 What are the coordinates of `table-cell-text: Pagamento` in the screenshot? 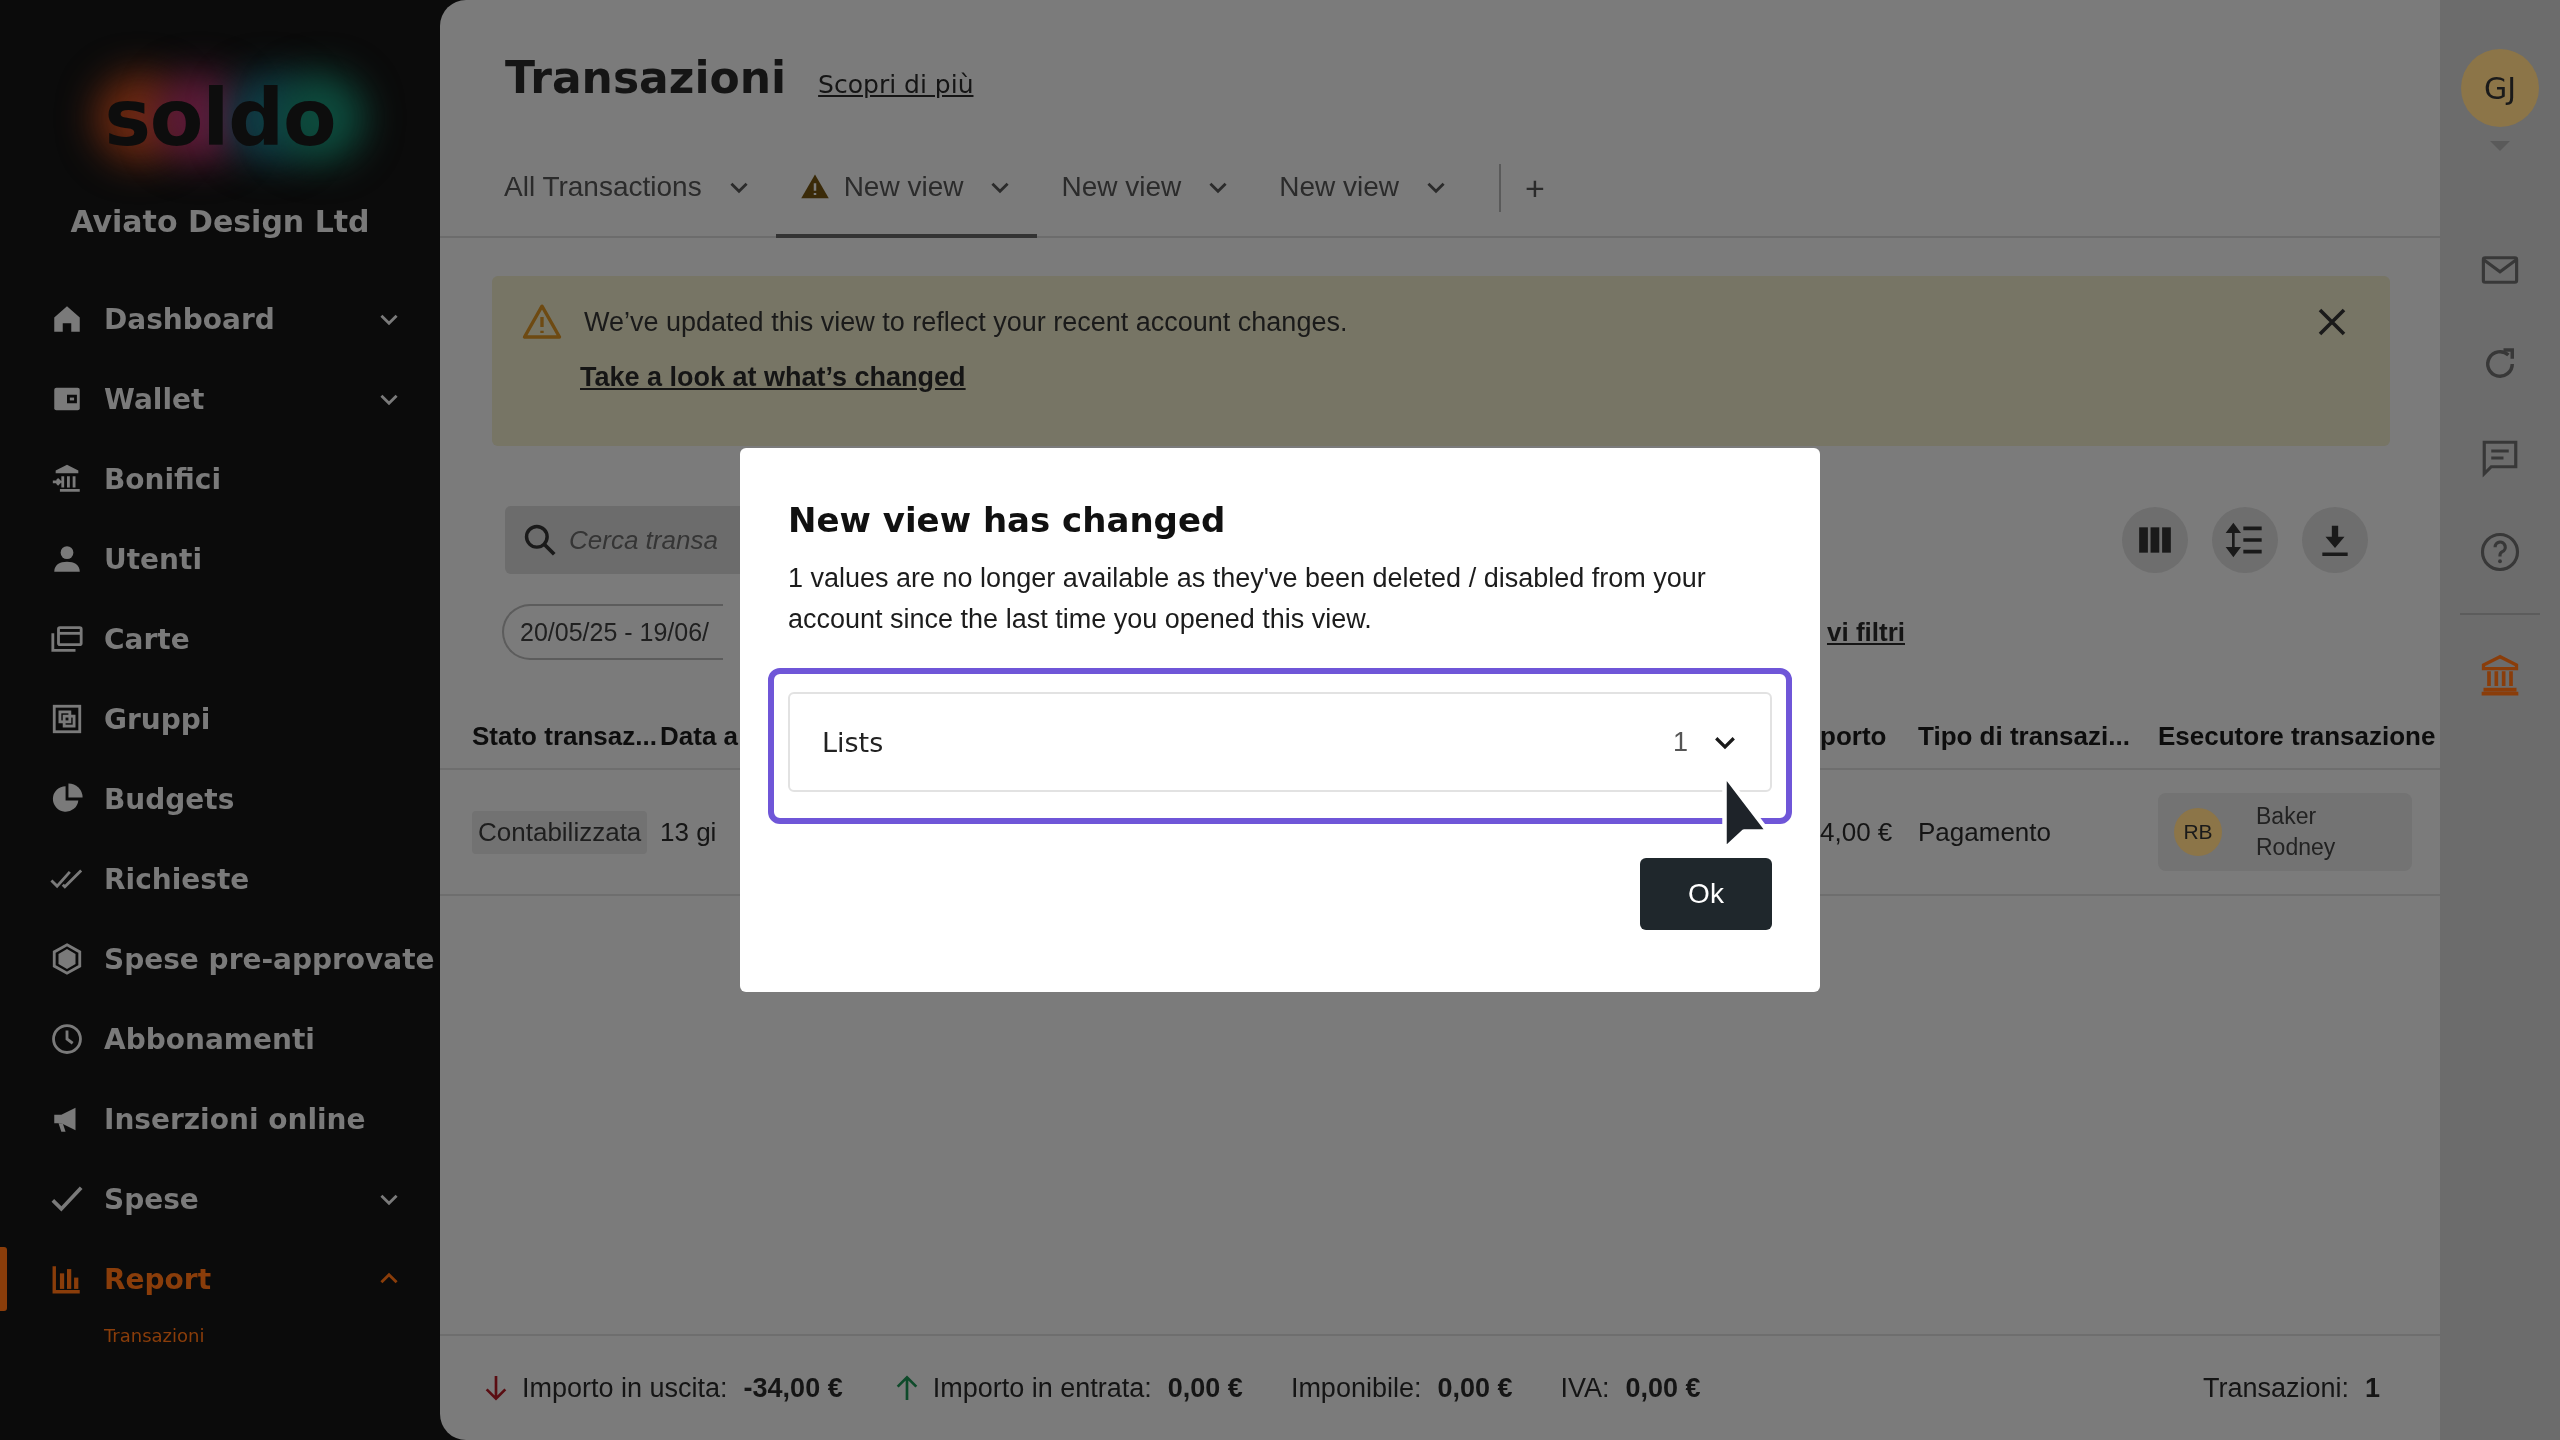 It's located at (1985, 832).